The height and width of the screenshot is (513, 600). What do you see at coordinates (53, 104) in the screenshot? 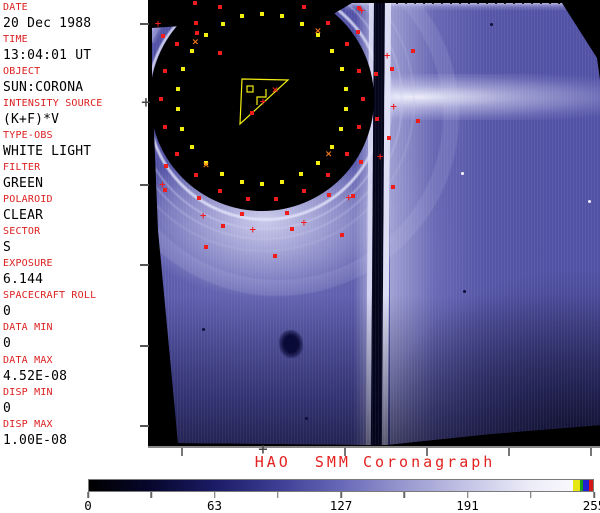
I see `field-label: INTENSITY SOURCE` at bounding box center [53, 104].